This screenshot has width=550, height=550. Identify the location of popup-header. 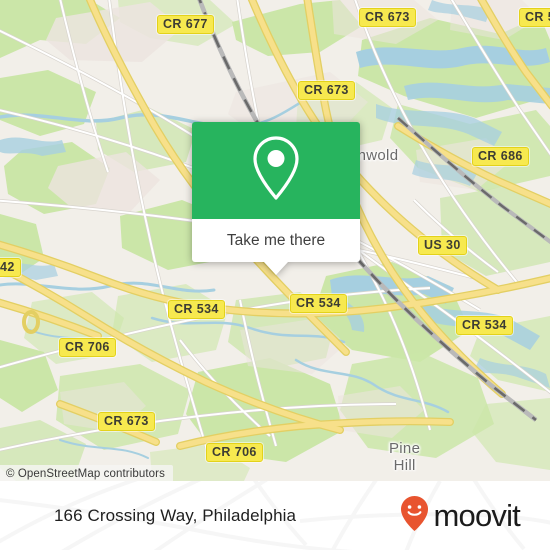
(276, 170).